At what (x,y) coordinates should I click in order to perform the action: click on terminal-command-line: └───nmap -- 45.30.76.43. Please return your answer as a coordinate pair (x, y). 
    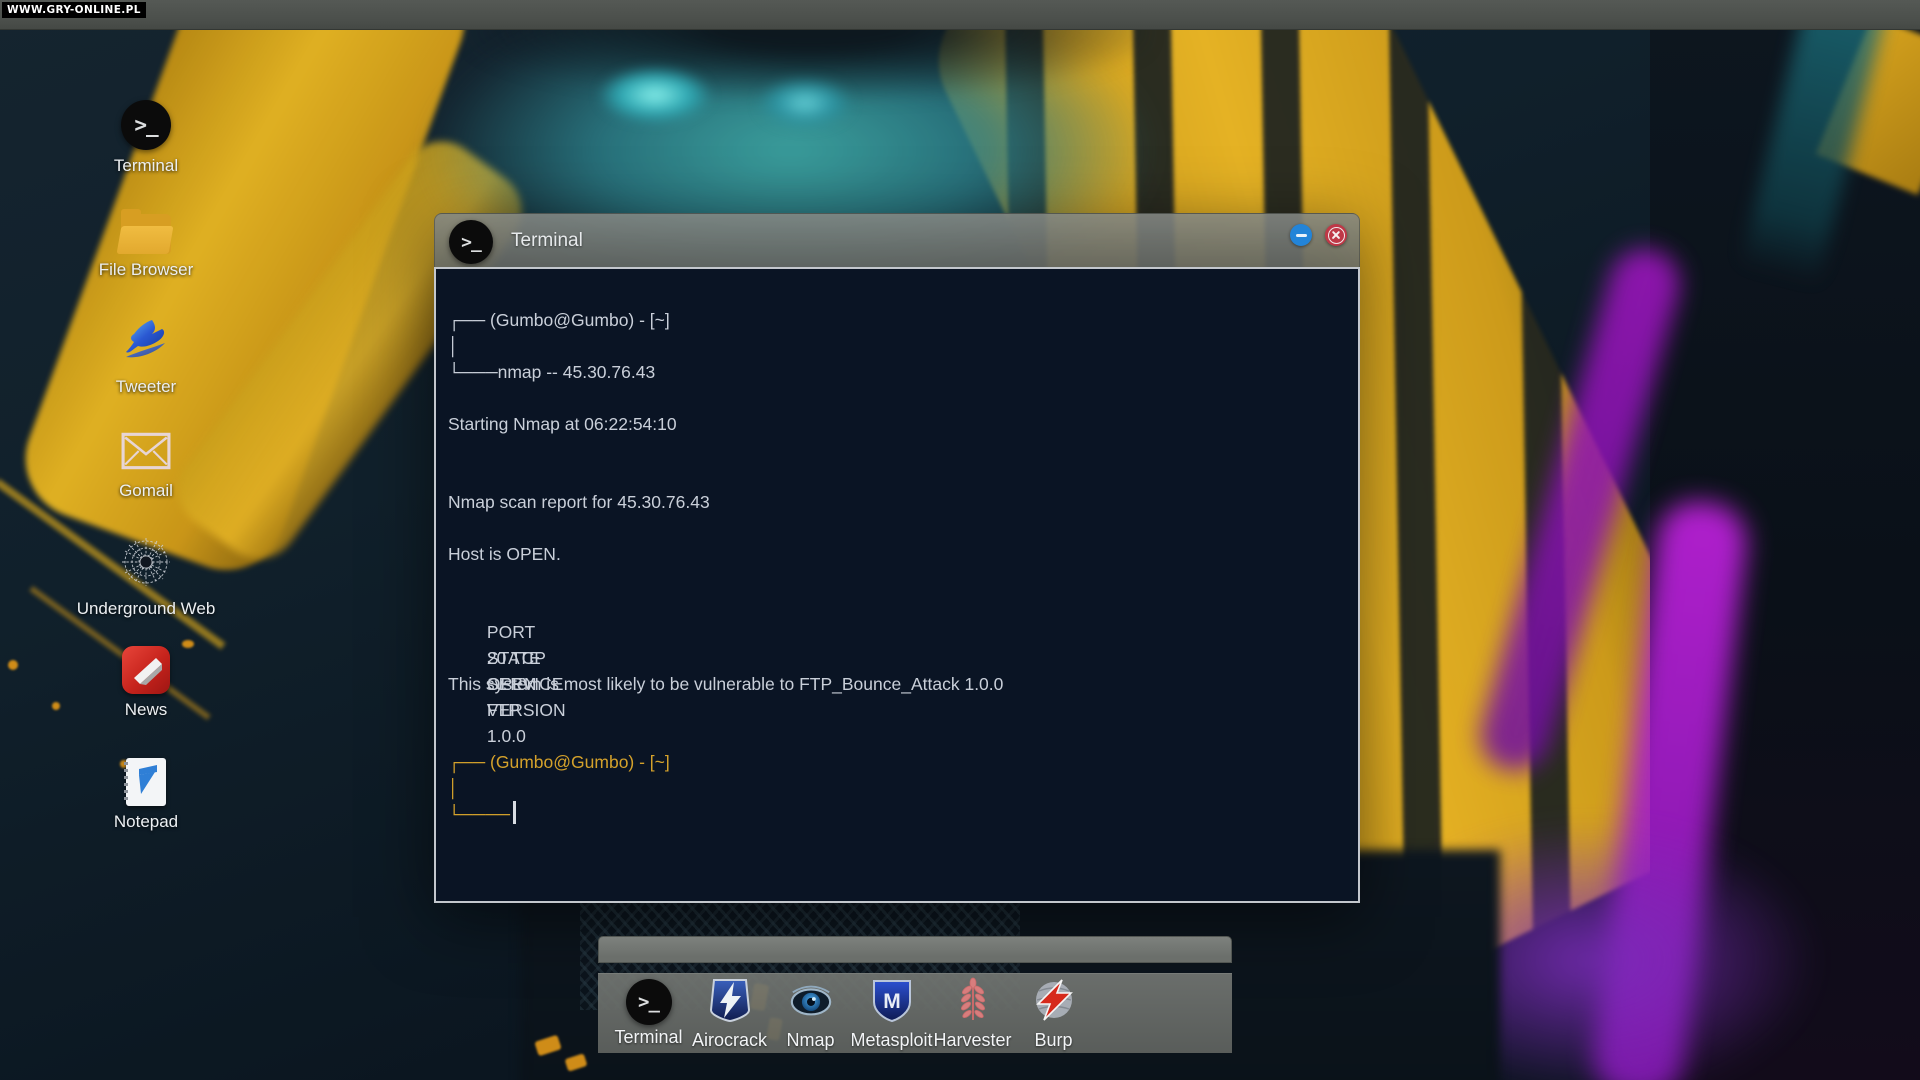
    Looking at the image, I should click on (552, 372).